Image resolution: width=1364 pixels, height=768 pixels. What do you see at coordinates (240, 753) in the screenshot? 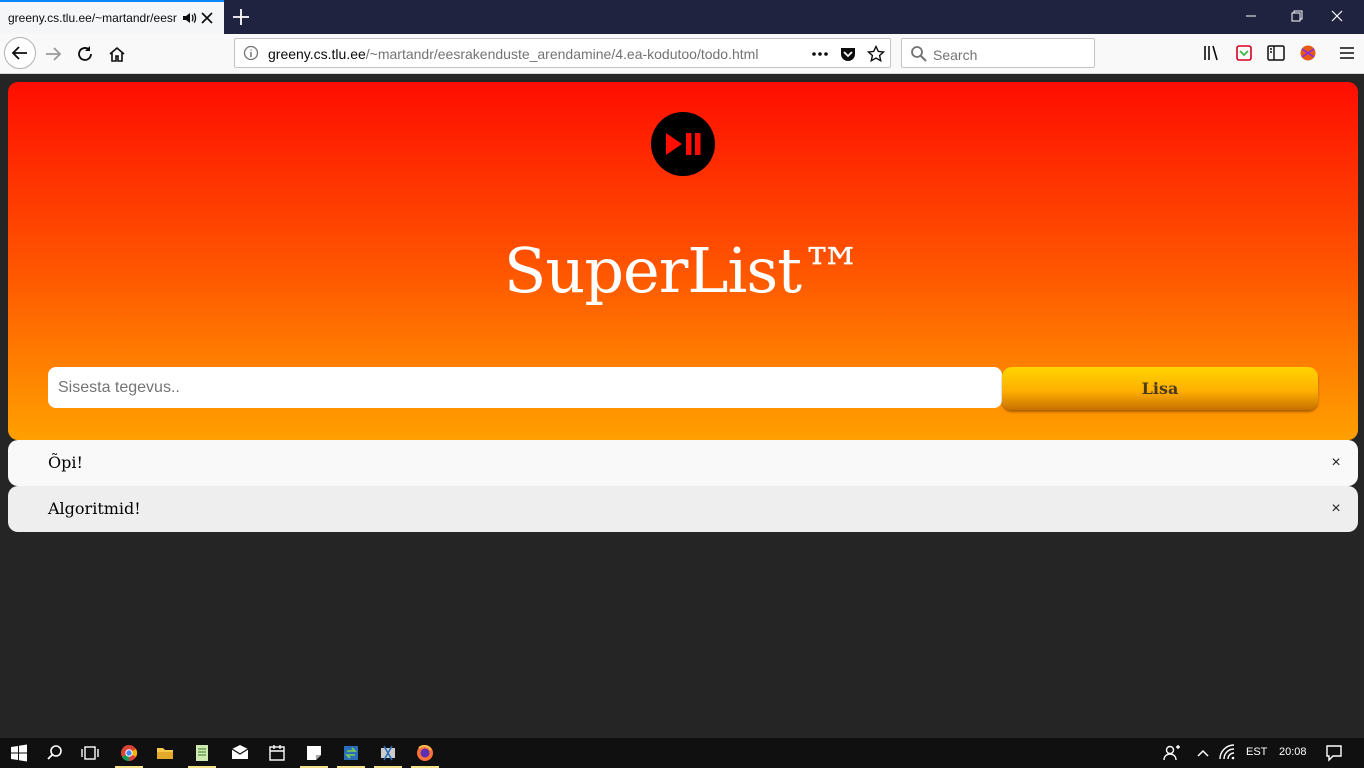
I see `mail-icon` at bounding box center [240, 753].